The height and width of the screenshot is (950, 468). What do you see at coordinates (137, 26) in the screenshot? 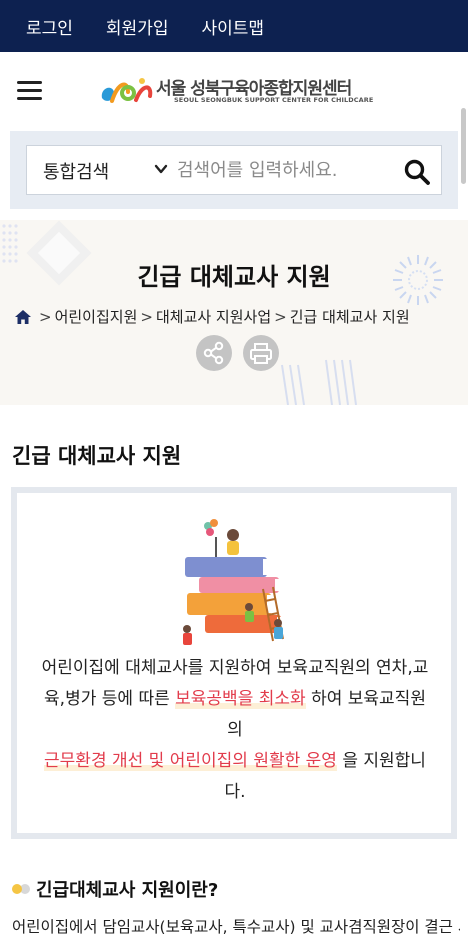
I see `signup-link: 회원가입` at bounding box center [137, 26].